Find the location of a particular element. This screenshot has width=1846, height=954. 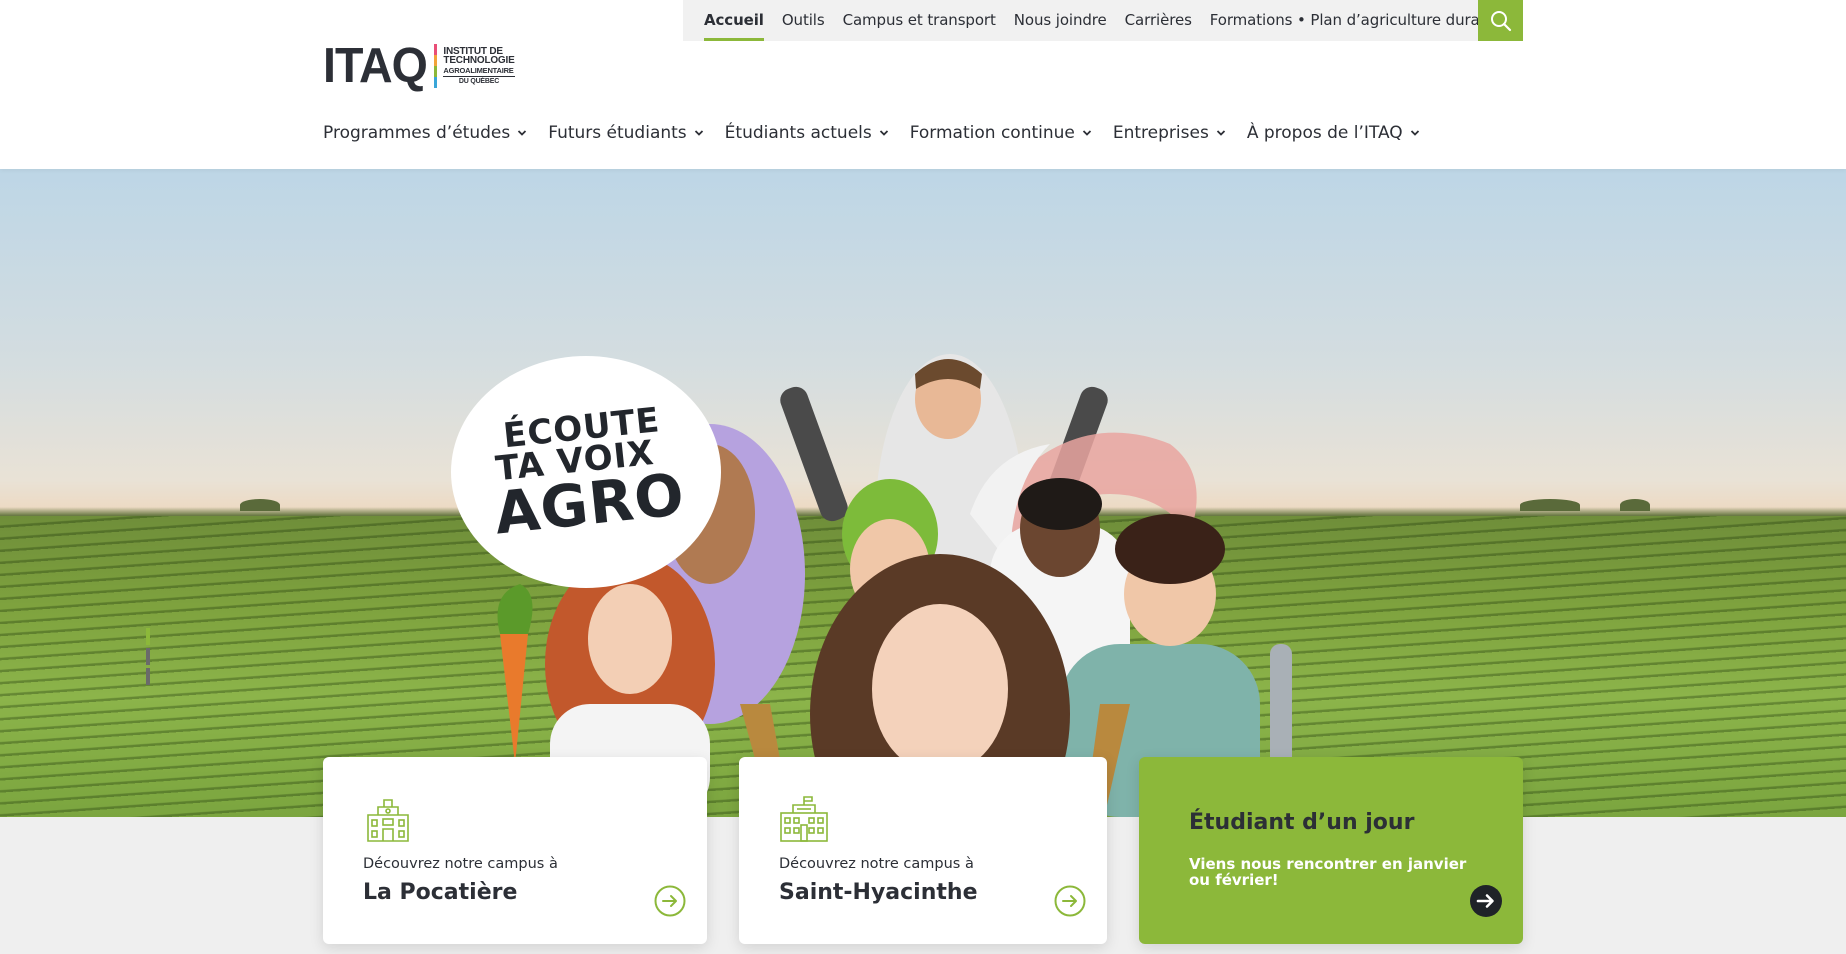

slider-indicators is located at coordinates (148, 658).